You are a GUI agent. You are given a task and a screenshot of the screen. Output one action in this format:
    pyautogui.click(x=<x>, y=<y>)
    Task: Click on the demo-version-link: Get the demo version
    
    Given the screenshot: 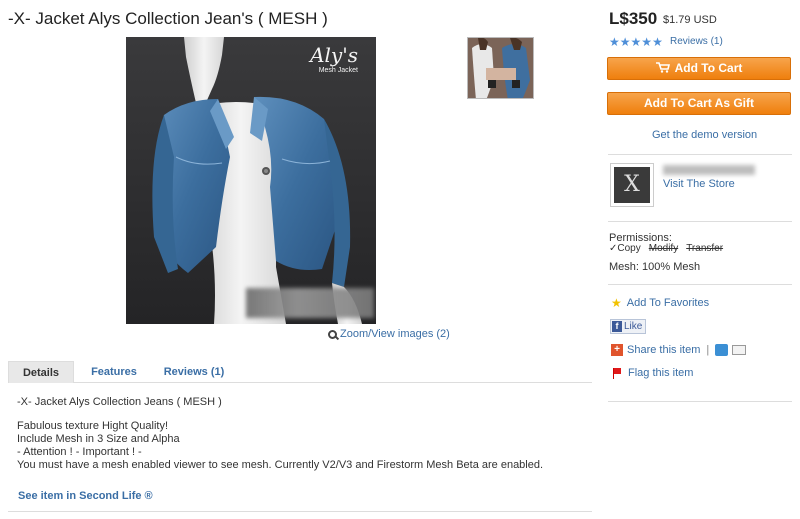 What is the action you would take?
    pyautogui.click(x=704, y=135)
    